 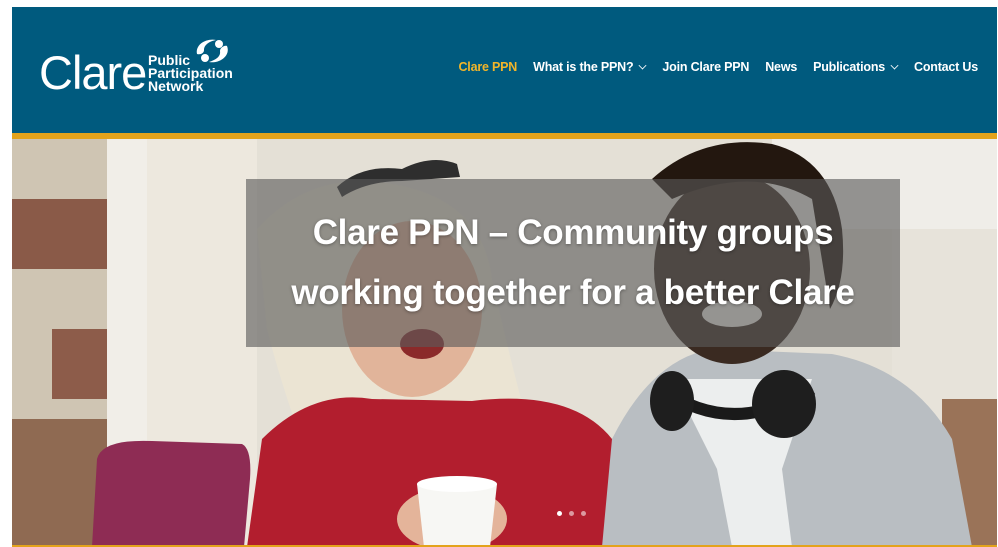 I want to click on nav-item-news: News, so click(x=781, y=67).